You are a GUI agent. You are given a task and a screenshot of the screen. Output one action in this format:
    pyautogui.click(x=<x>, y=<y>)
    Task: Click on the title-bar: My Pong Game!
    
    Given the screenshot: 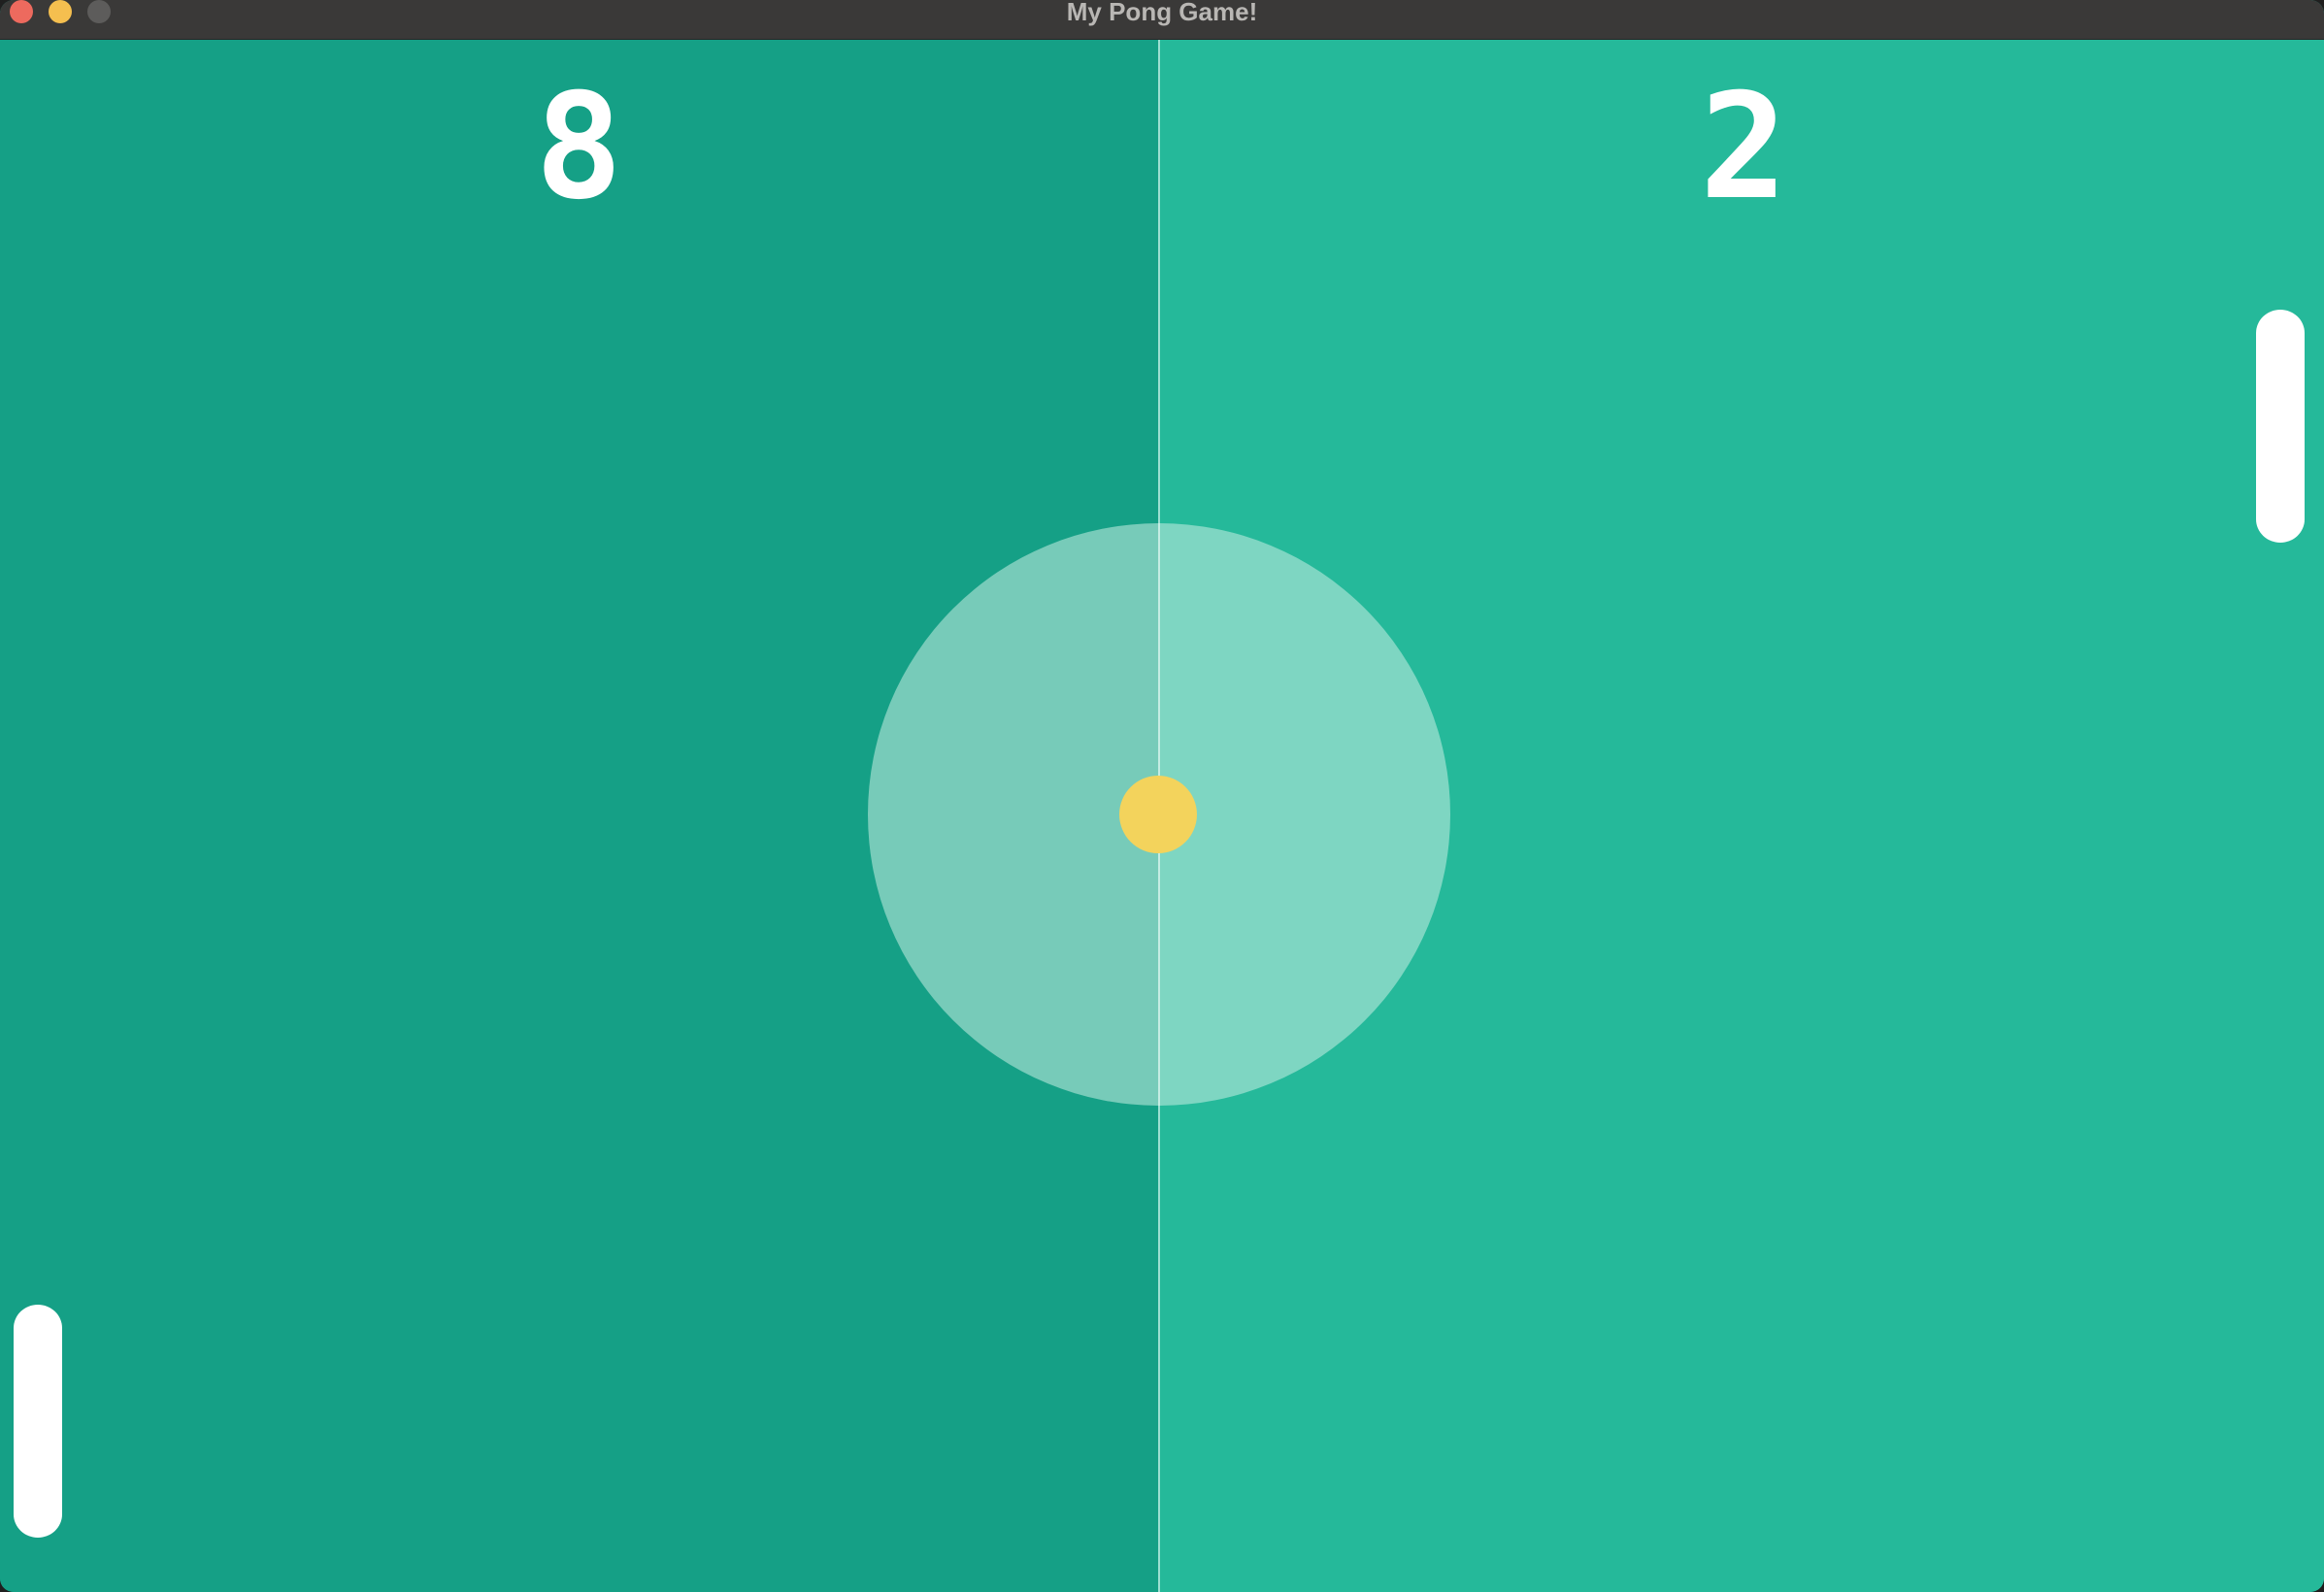 What is the action you would take?
    pyautogui.click(x=1162, y=20)
    